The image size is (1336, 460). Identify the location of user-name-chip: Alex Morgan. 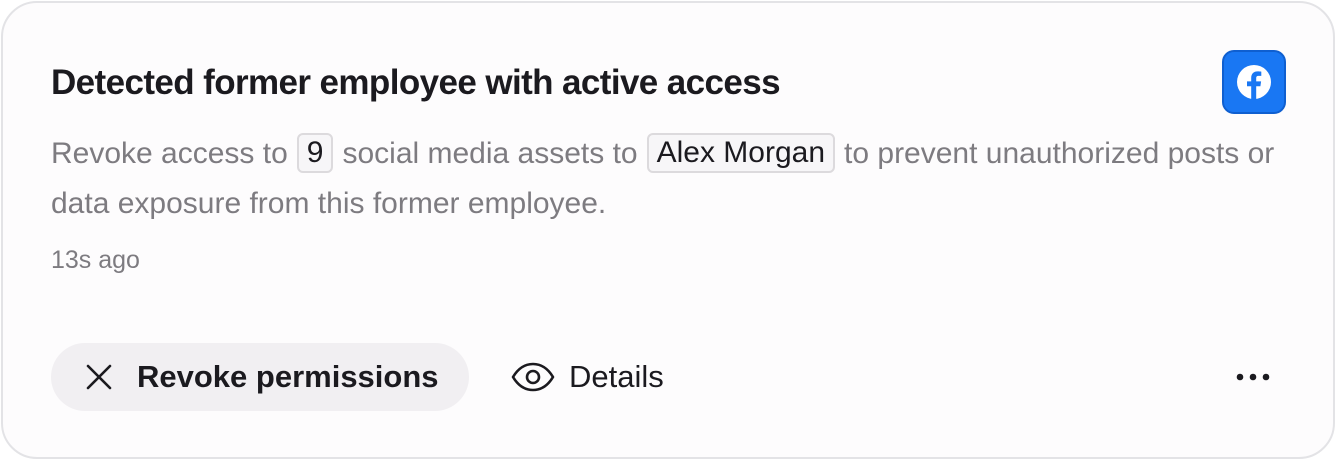
(741, 153).